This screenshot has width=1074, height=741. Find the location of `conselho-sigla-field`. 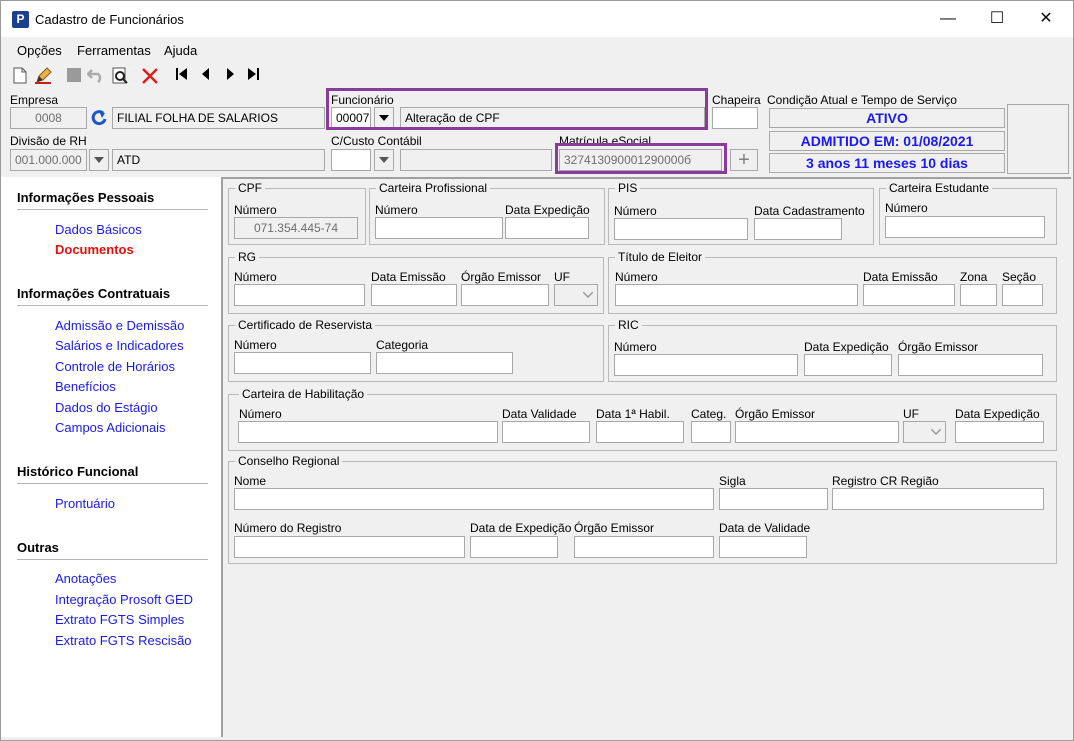

conselho-sigla-field is located at coordinates (773, 499).